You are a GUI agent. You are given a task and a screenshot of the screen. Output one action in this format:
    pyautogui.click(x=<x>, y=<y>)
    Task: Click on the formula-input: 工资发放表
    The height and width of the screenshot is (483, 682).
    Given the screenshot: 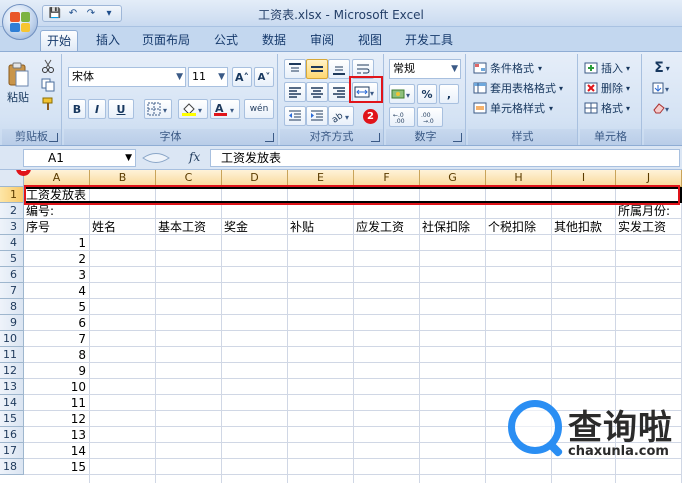 What is the action you would take?
    pyautogui.click(x=445, y=158)
    